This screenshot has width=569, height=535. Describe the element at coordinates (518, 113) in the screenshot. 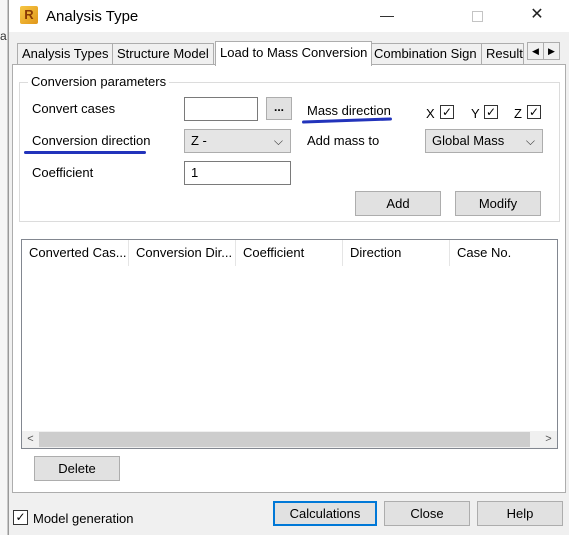

I see `mass-z-label: Z` at that location.